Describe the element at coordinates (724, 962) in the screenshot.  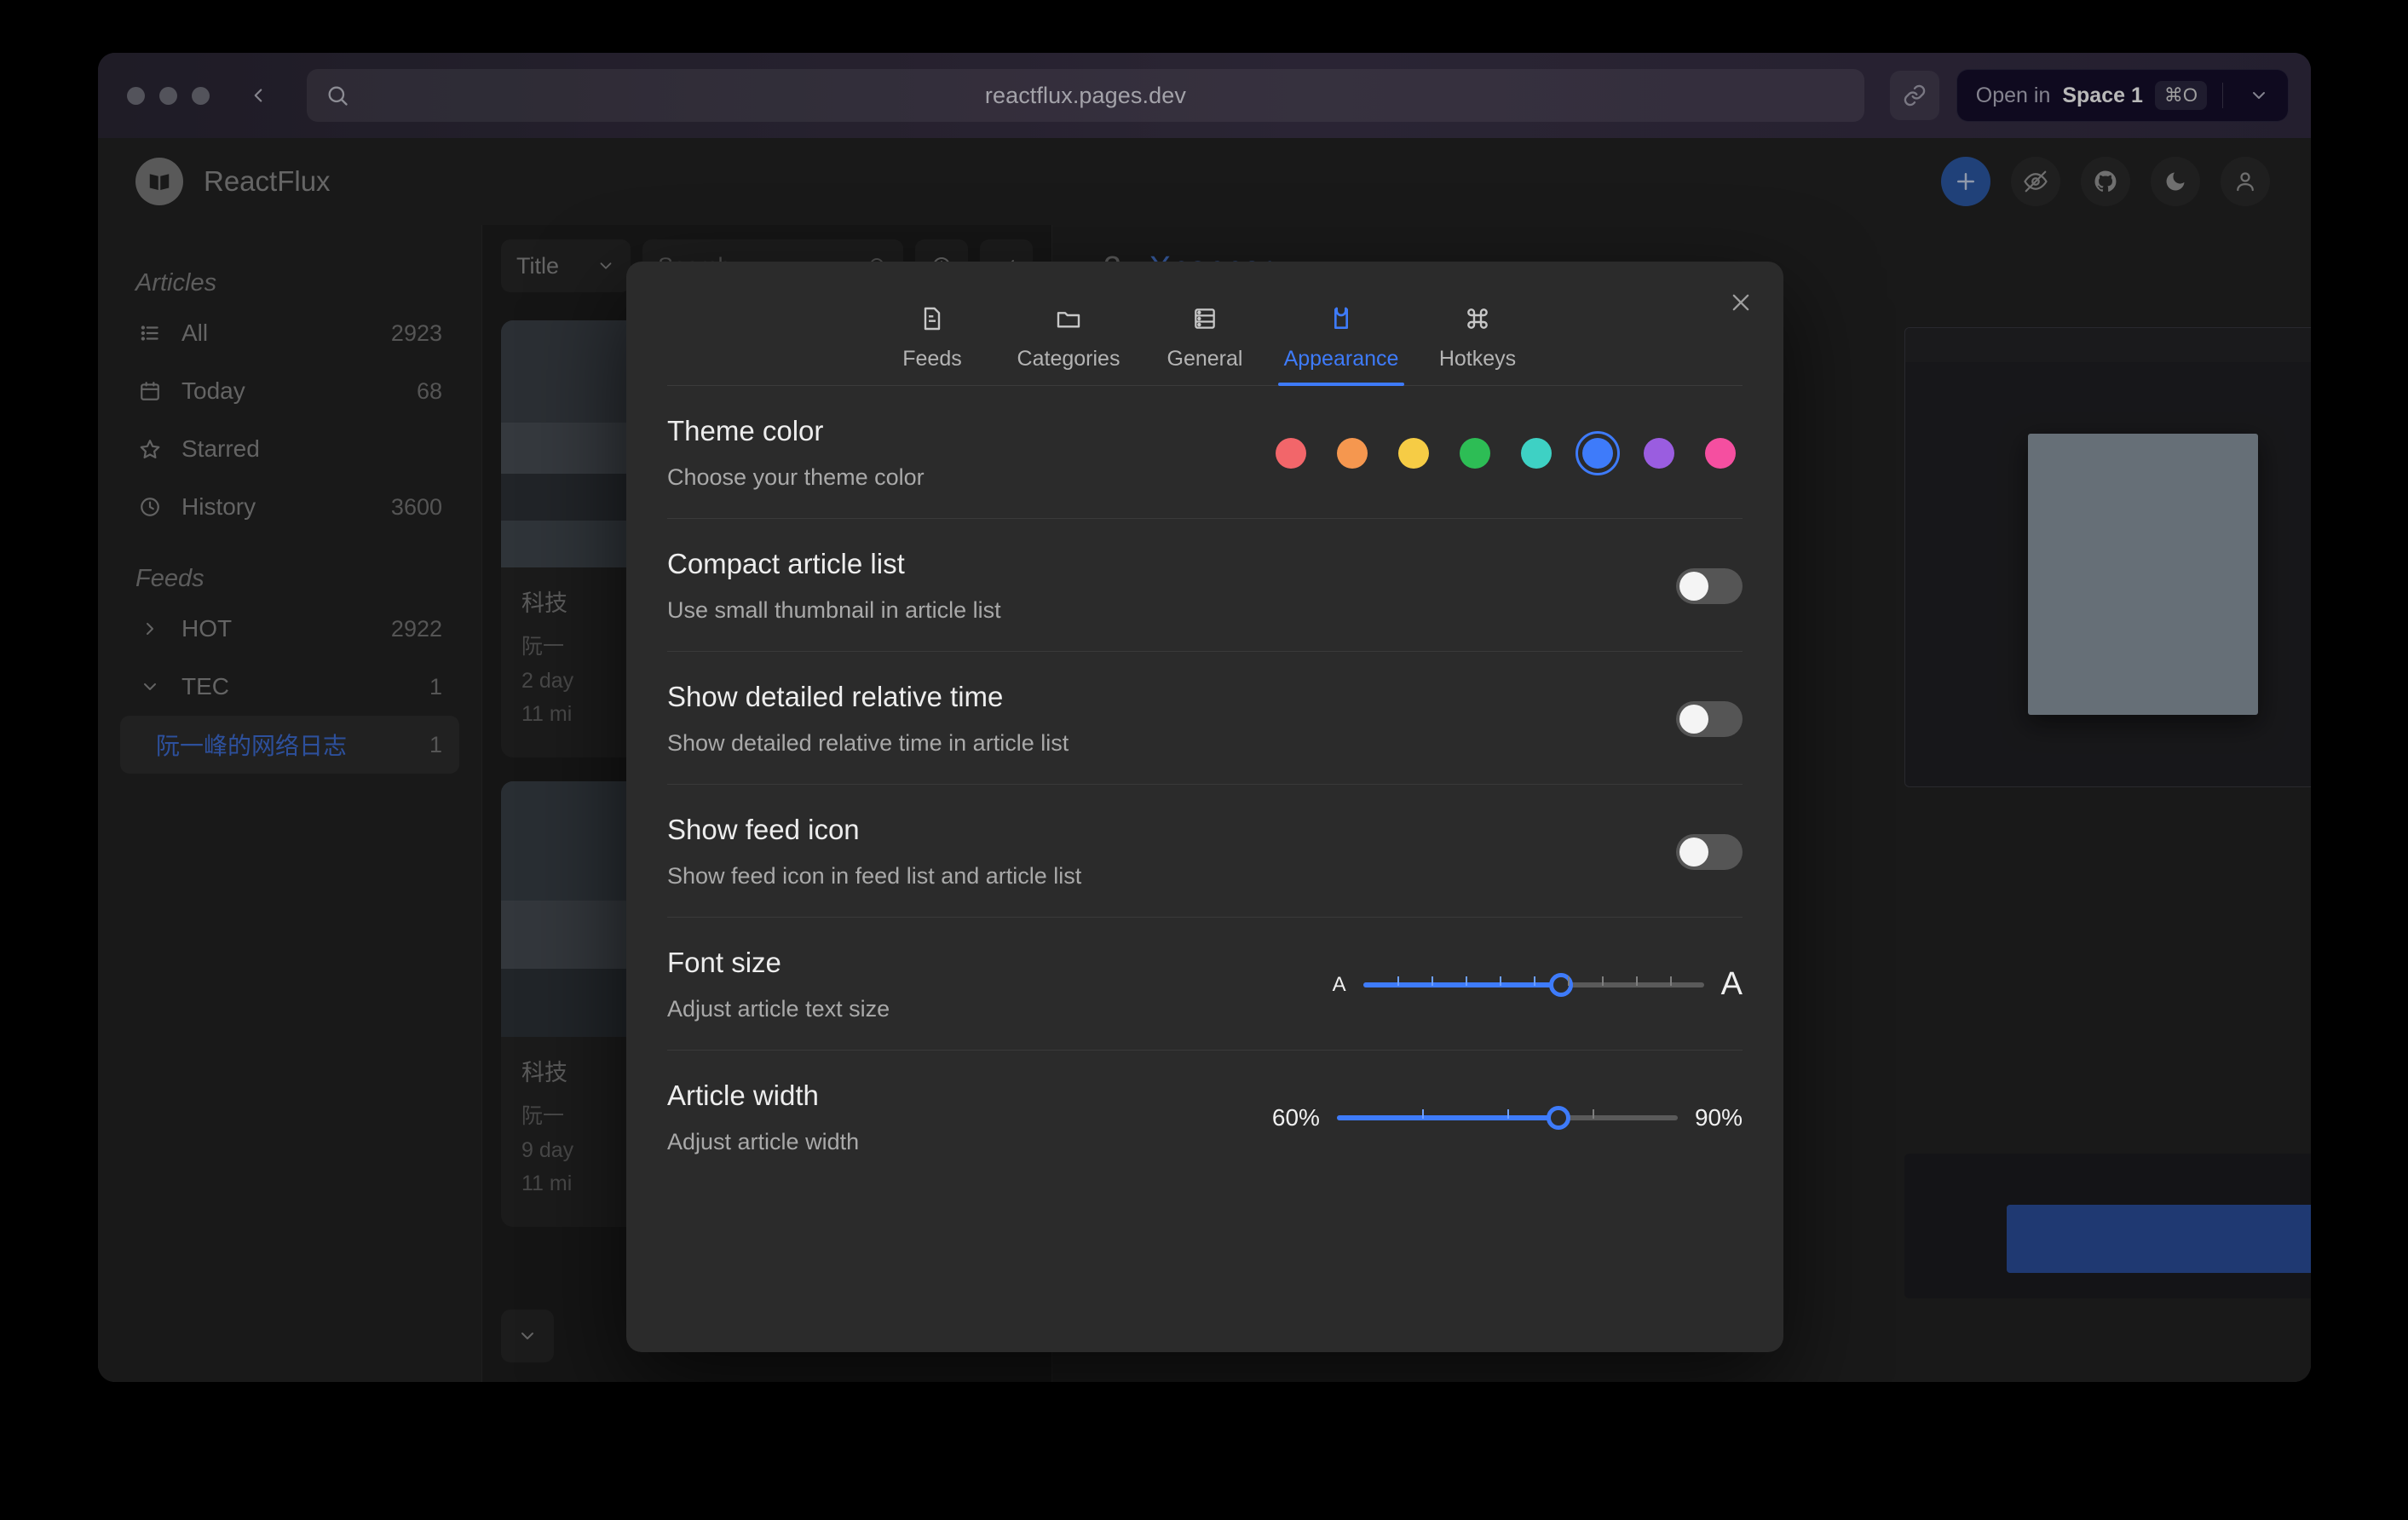
I see `setting-title: Font size` at that location.